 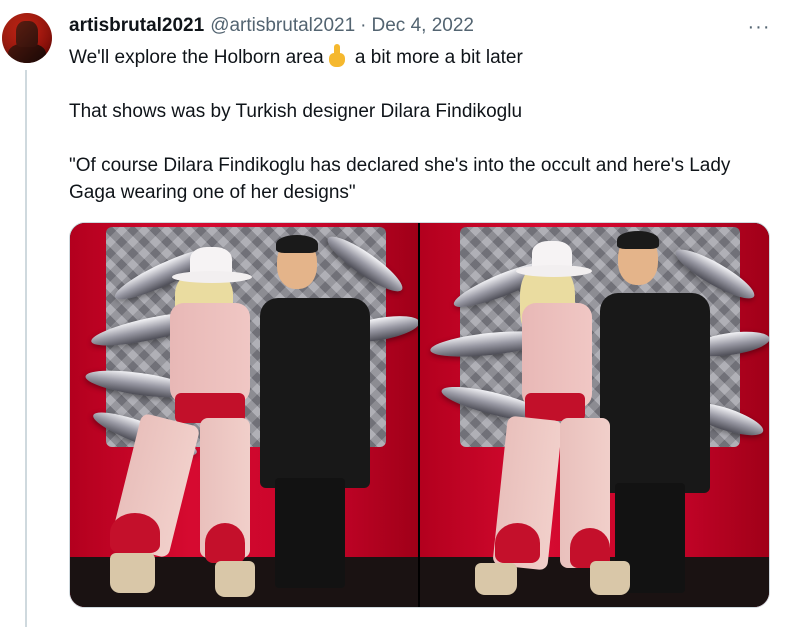 I want to click on pointing-up-hand-emoji, so click(x=337, y=56).